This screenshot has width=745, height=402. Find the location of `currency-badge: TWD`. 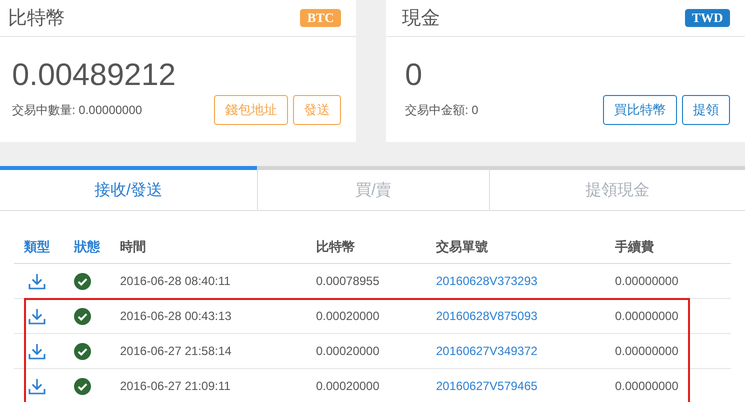

currency-badge: TWD is located at coordinates (707, 18).